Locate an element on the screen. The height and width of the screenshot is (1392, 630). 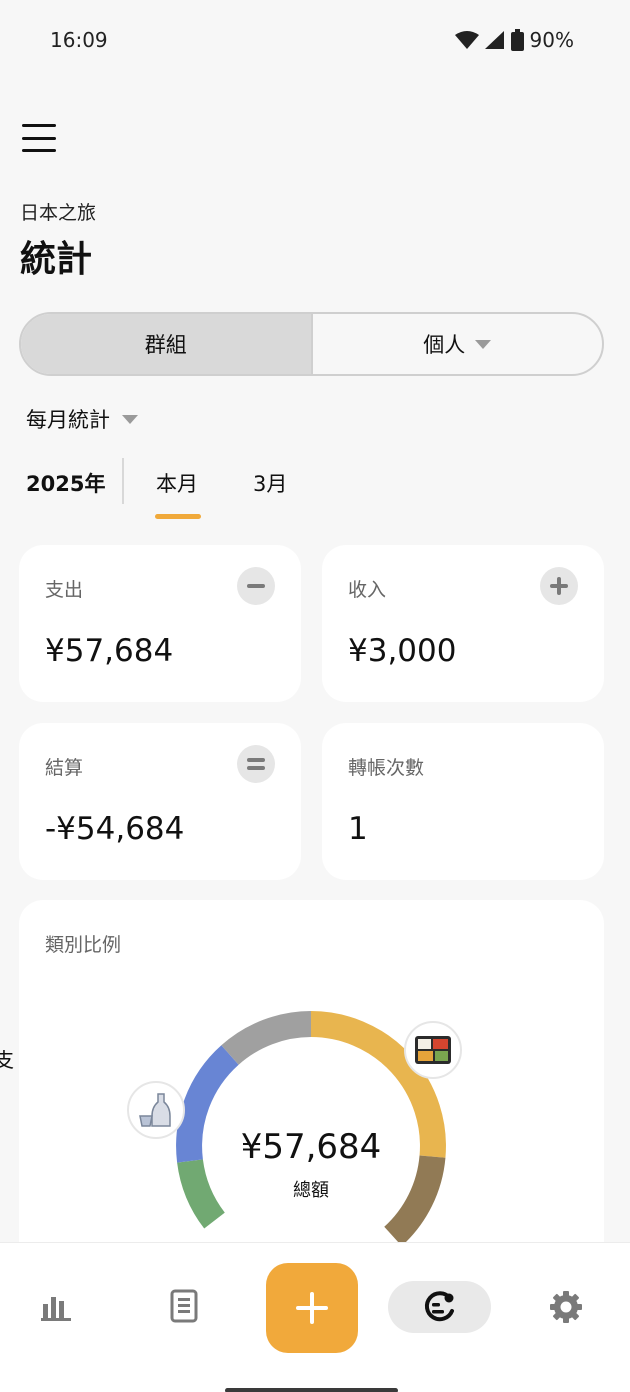
group-personal-toggle: 群組 個人 is located at coordinates (311, 344).